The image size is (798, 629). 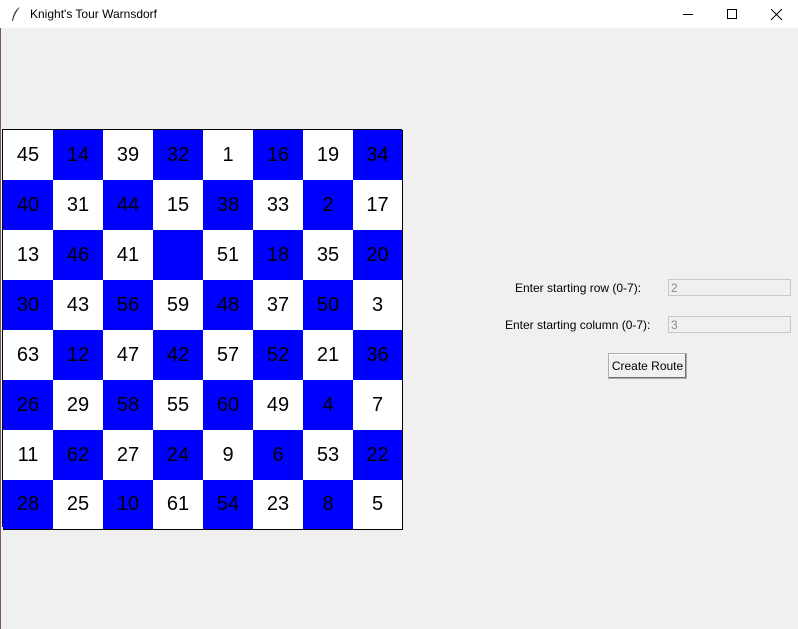 What do you see at coordinates (178, 155) in the screenshot?
I see `board-cell: 32` at bounding box center [178, 155].